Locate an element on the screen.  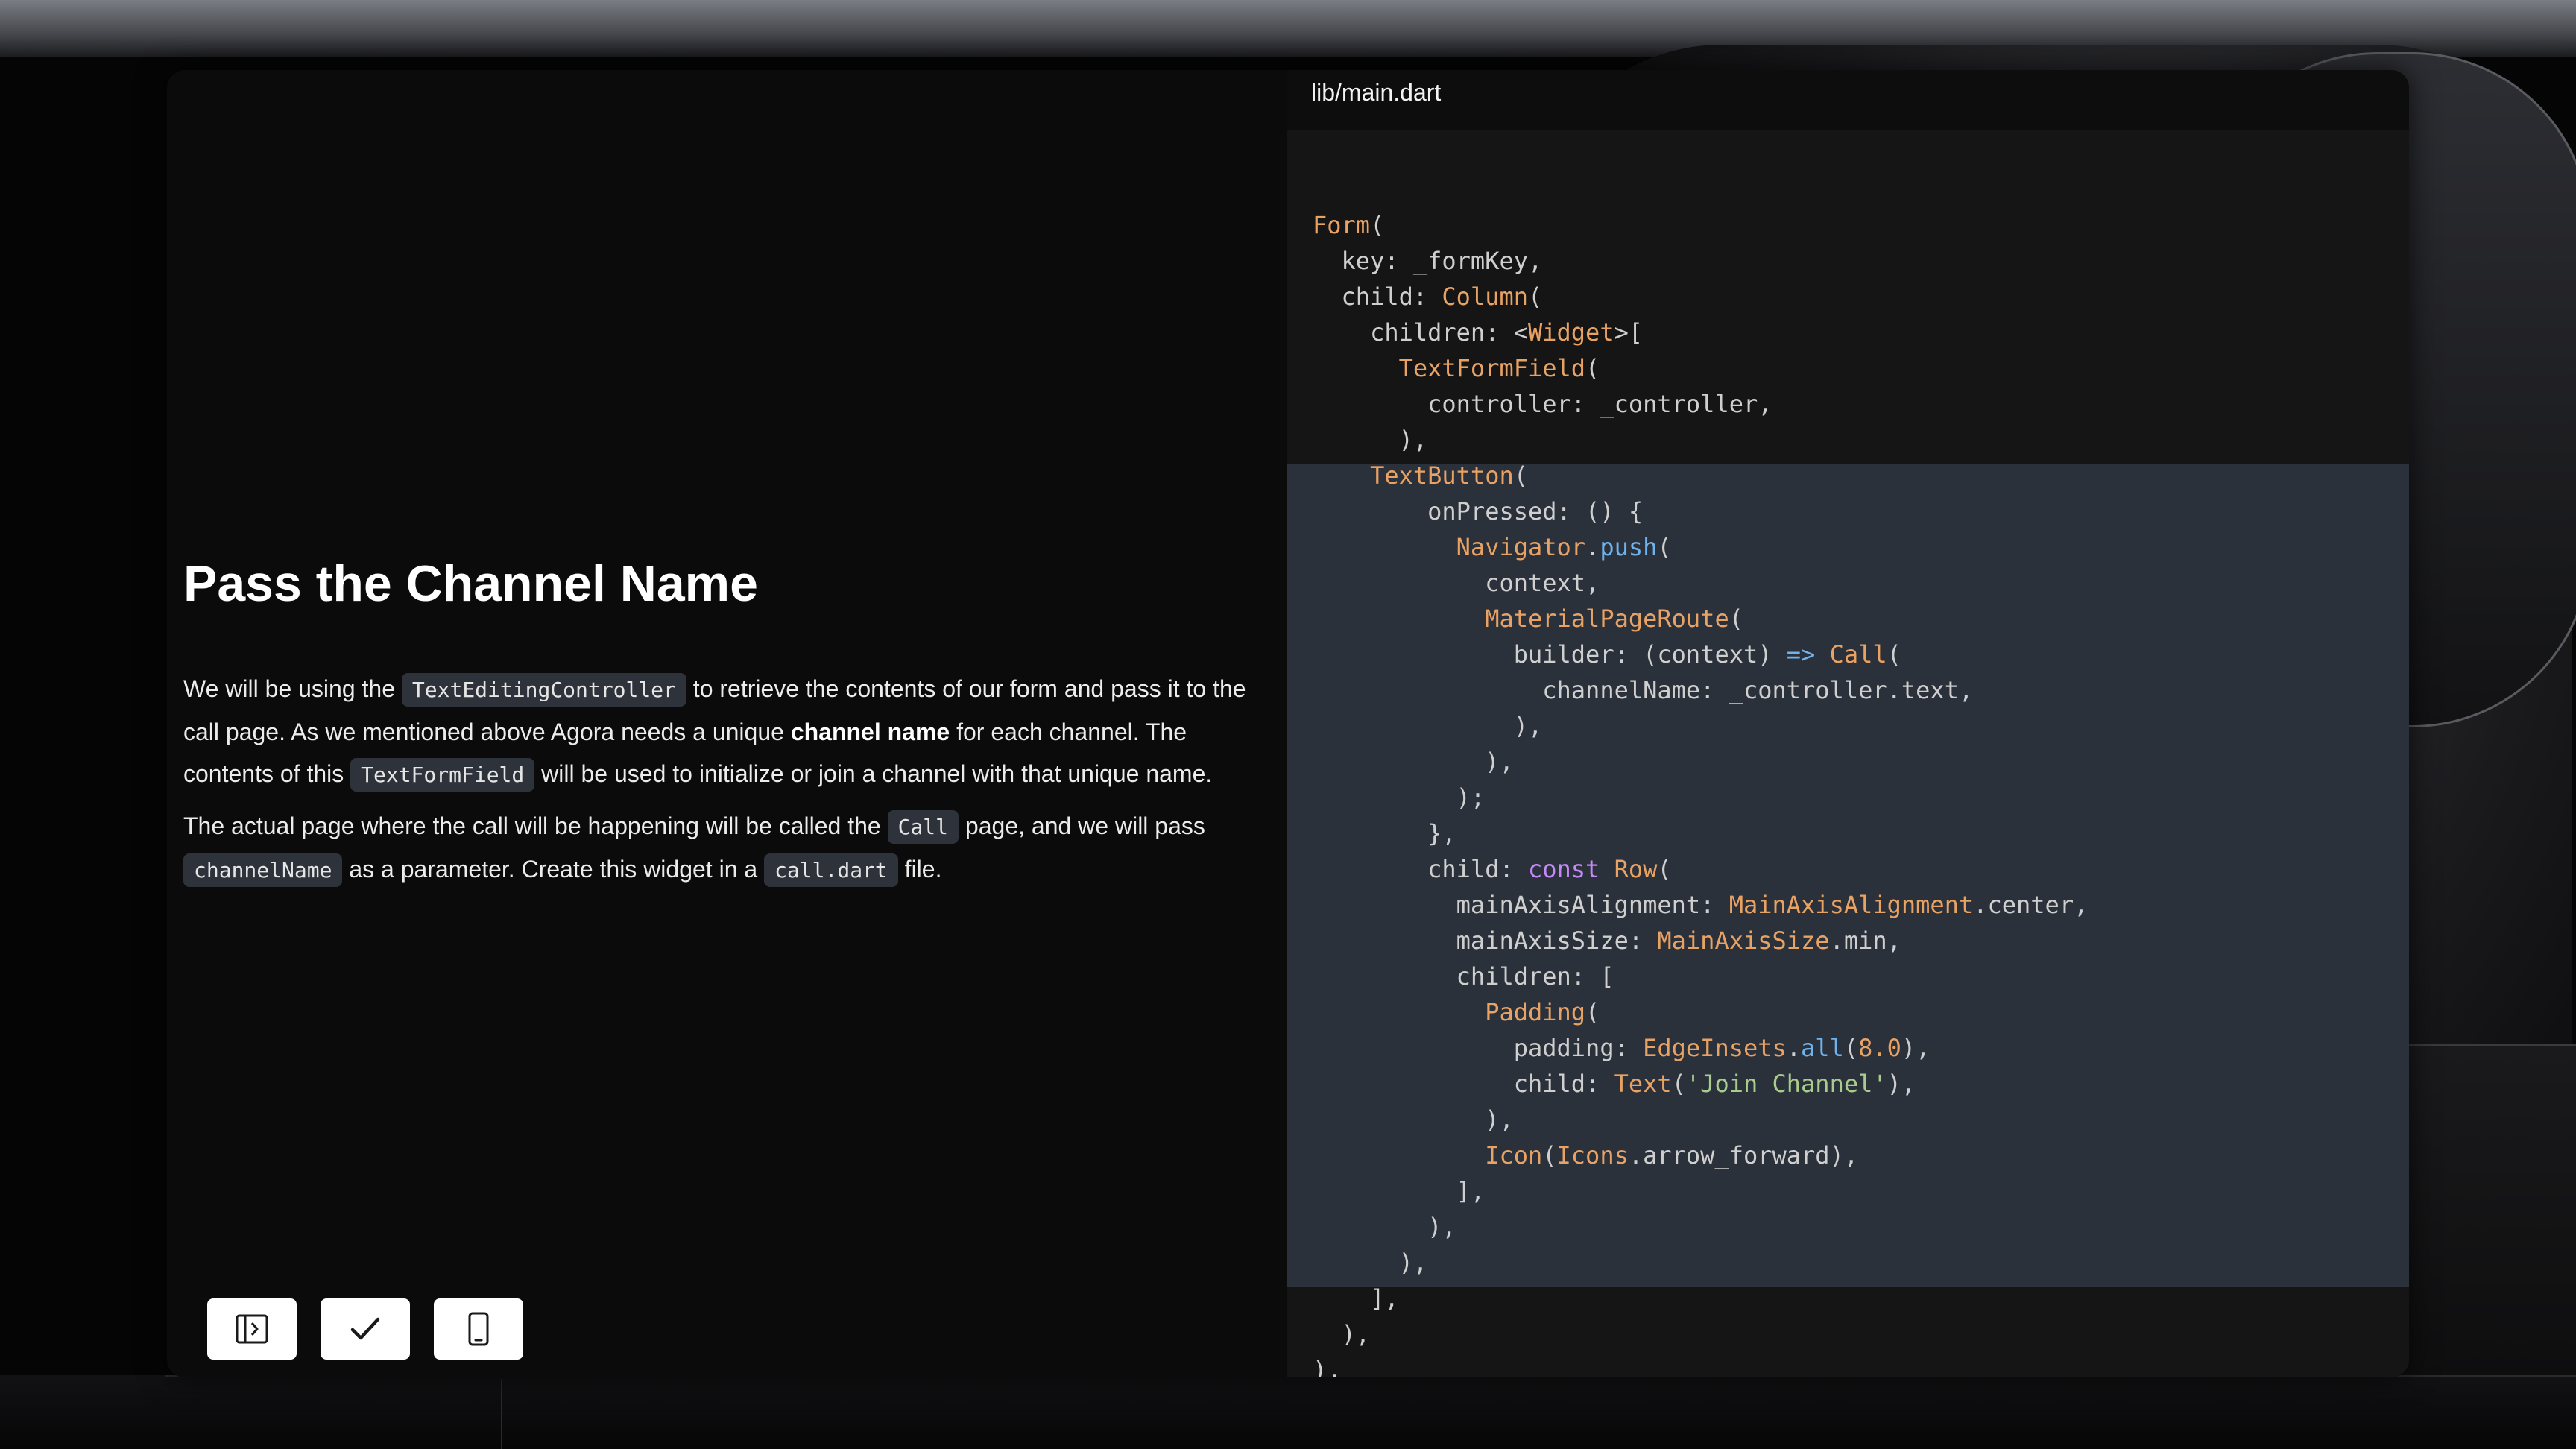
code-line: builder: (context) => Call( is located at coordinates (1700, 655).